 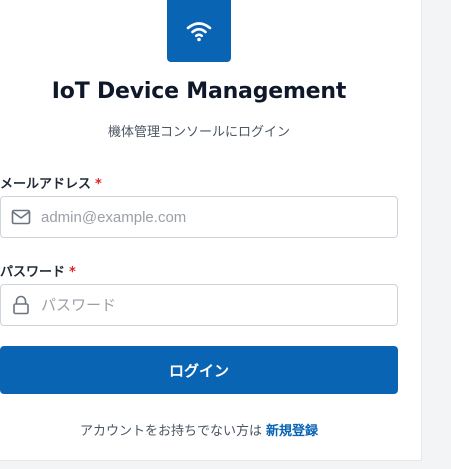 What do you see at coordinates (199, 91) in the screenshot?
I see `page-title: IoT Device Management` at bounding box center [199, 91].